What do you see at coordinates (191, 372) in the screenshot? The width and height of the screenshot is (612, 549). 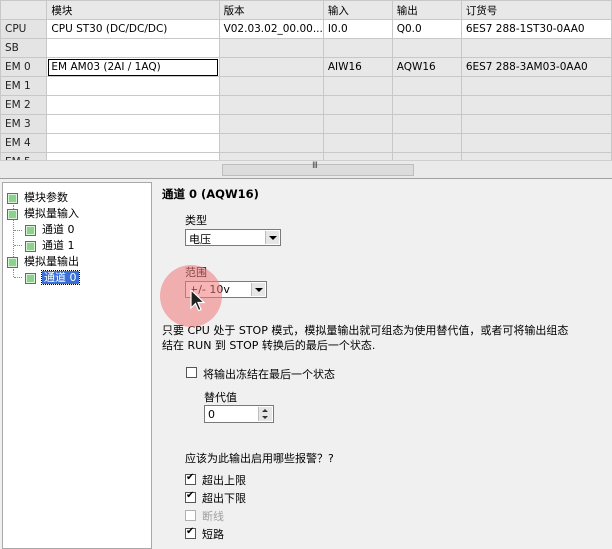 I see `freeze-output-checkbox` at bounding box center [191, 372].